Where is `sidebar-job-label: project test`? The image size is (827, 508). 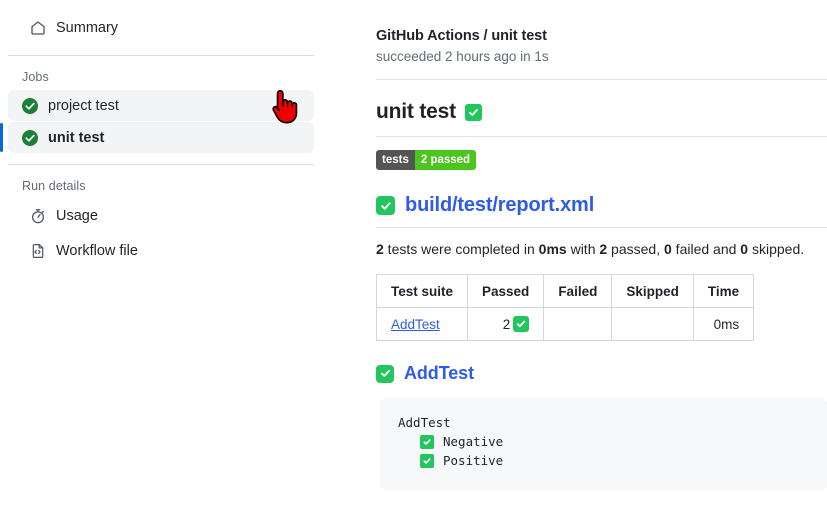 sidebar-job-label: project test is located at coordinates (83, 105).